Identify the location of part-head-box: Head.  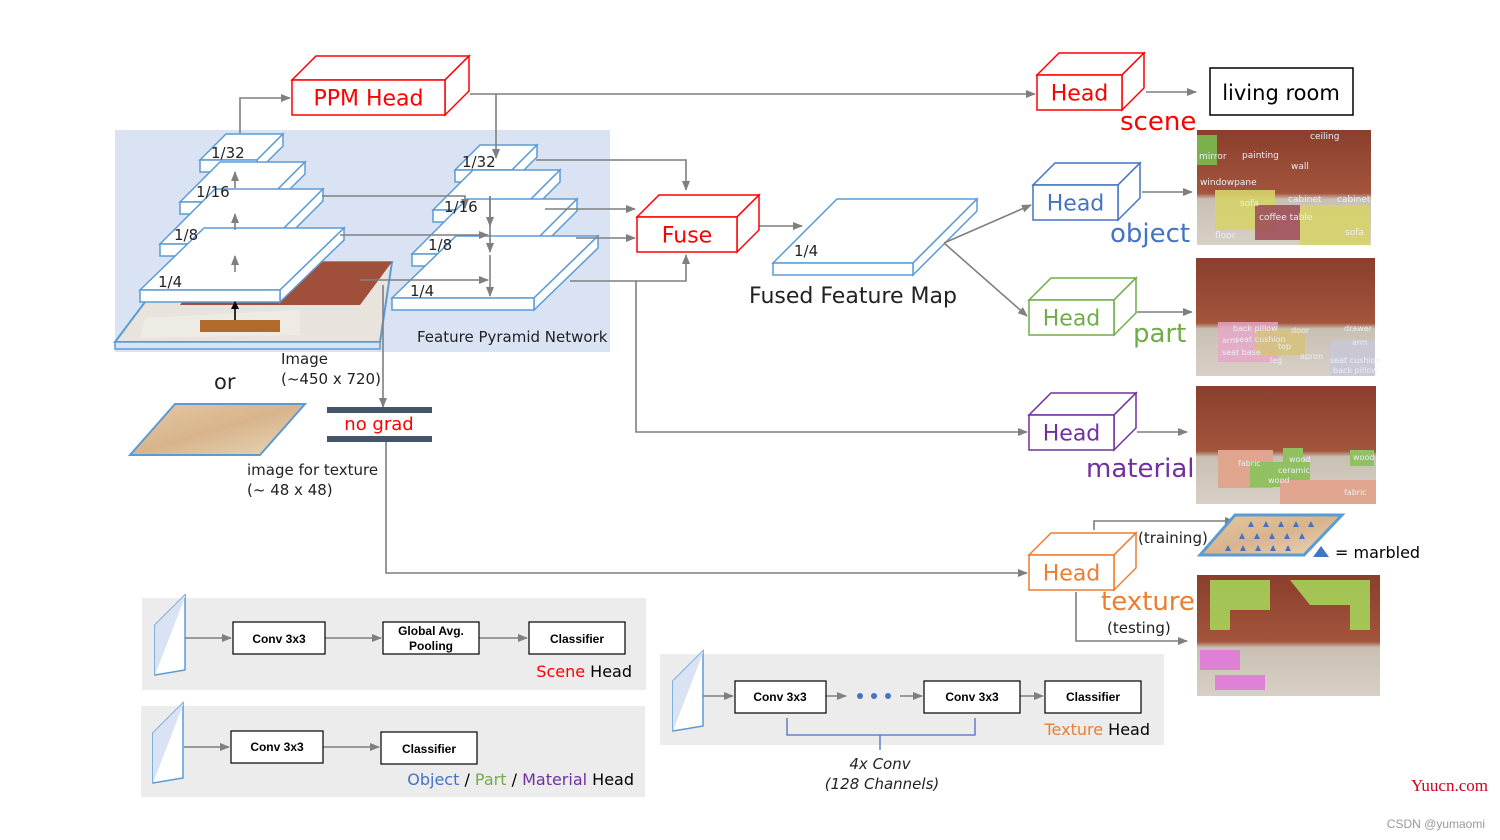
(1082, 306).